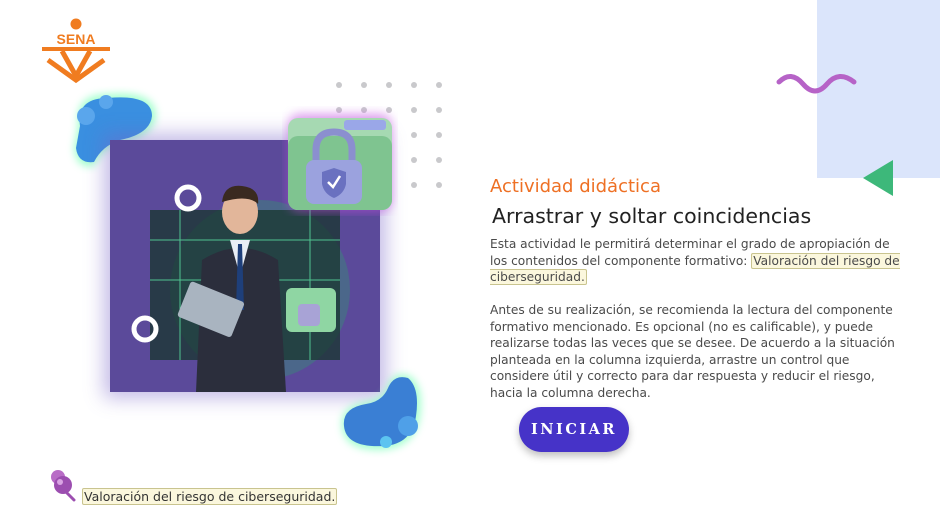 The image size is (940, 528). Describe the element at coordinates (816, 84) in the screenshot. I see `wave-decoration` at that location.